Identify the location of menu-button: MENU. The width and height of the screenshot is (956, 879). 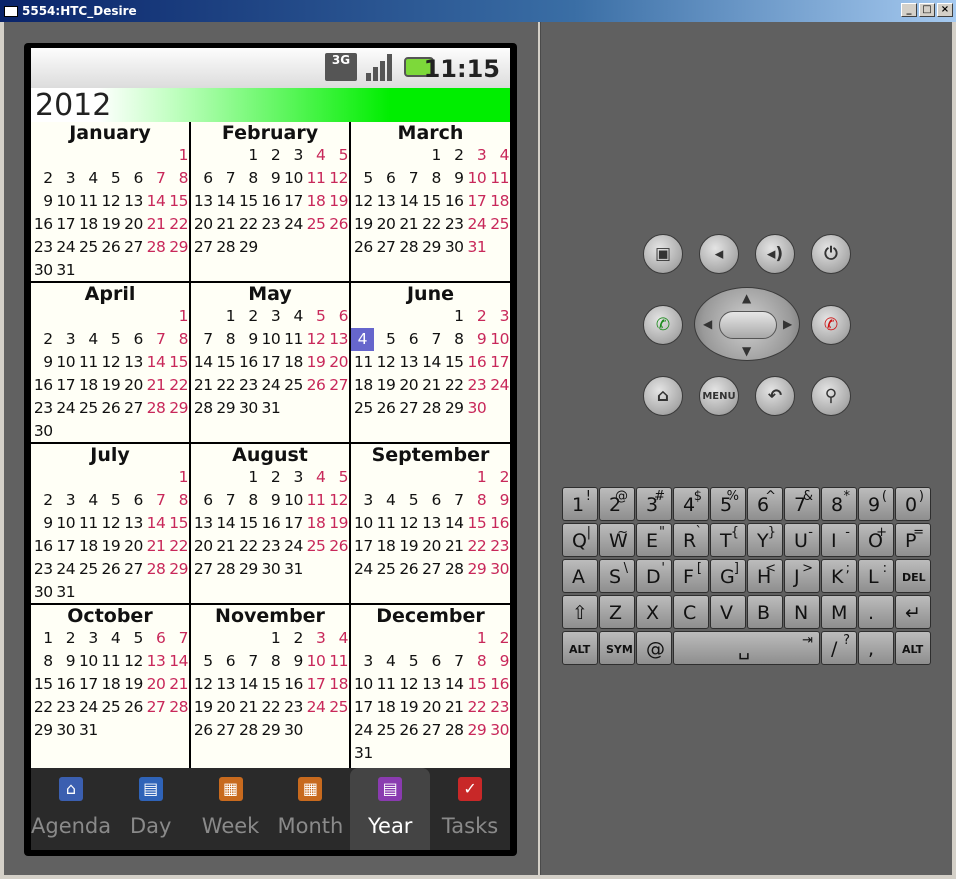
(719, 396).